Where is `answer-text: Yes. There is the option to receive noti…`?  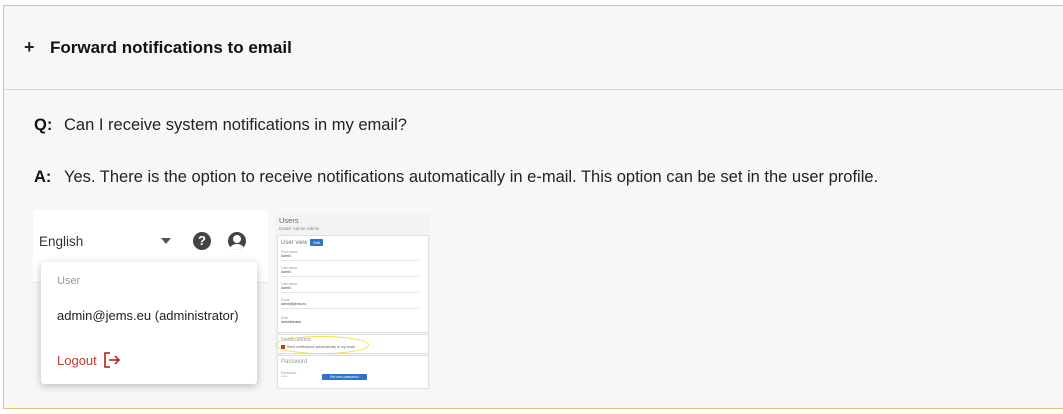 answer-text: Yes. There is the option to receive noti… is located at coordinates (471, 177).